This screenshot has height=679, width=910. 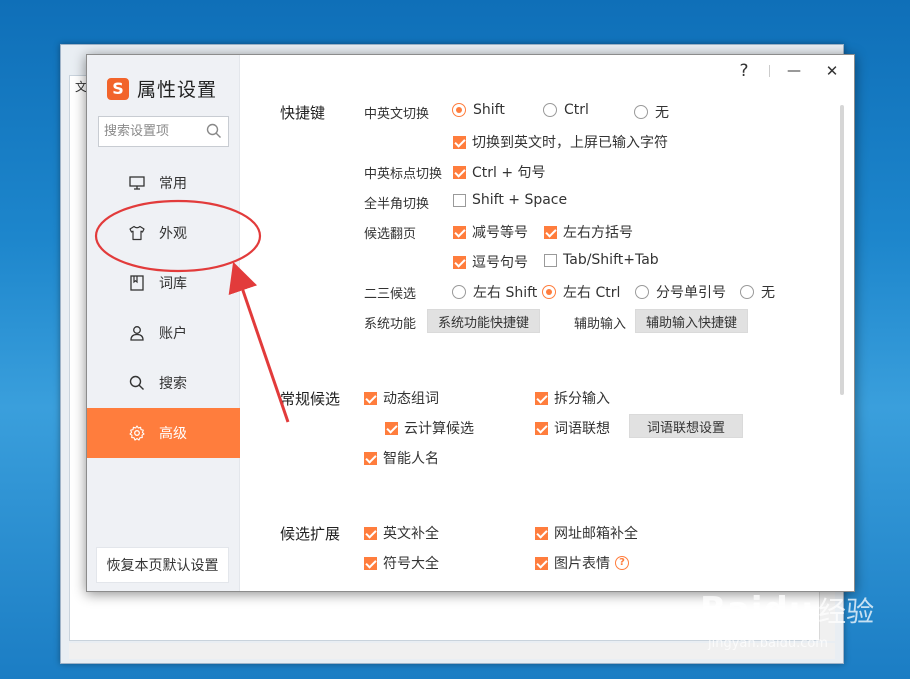 I want to click on extension-section-title: 候选扩展, so click(x=310, y=534).